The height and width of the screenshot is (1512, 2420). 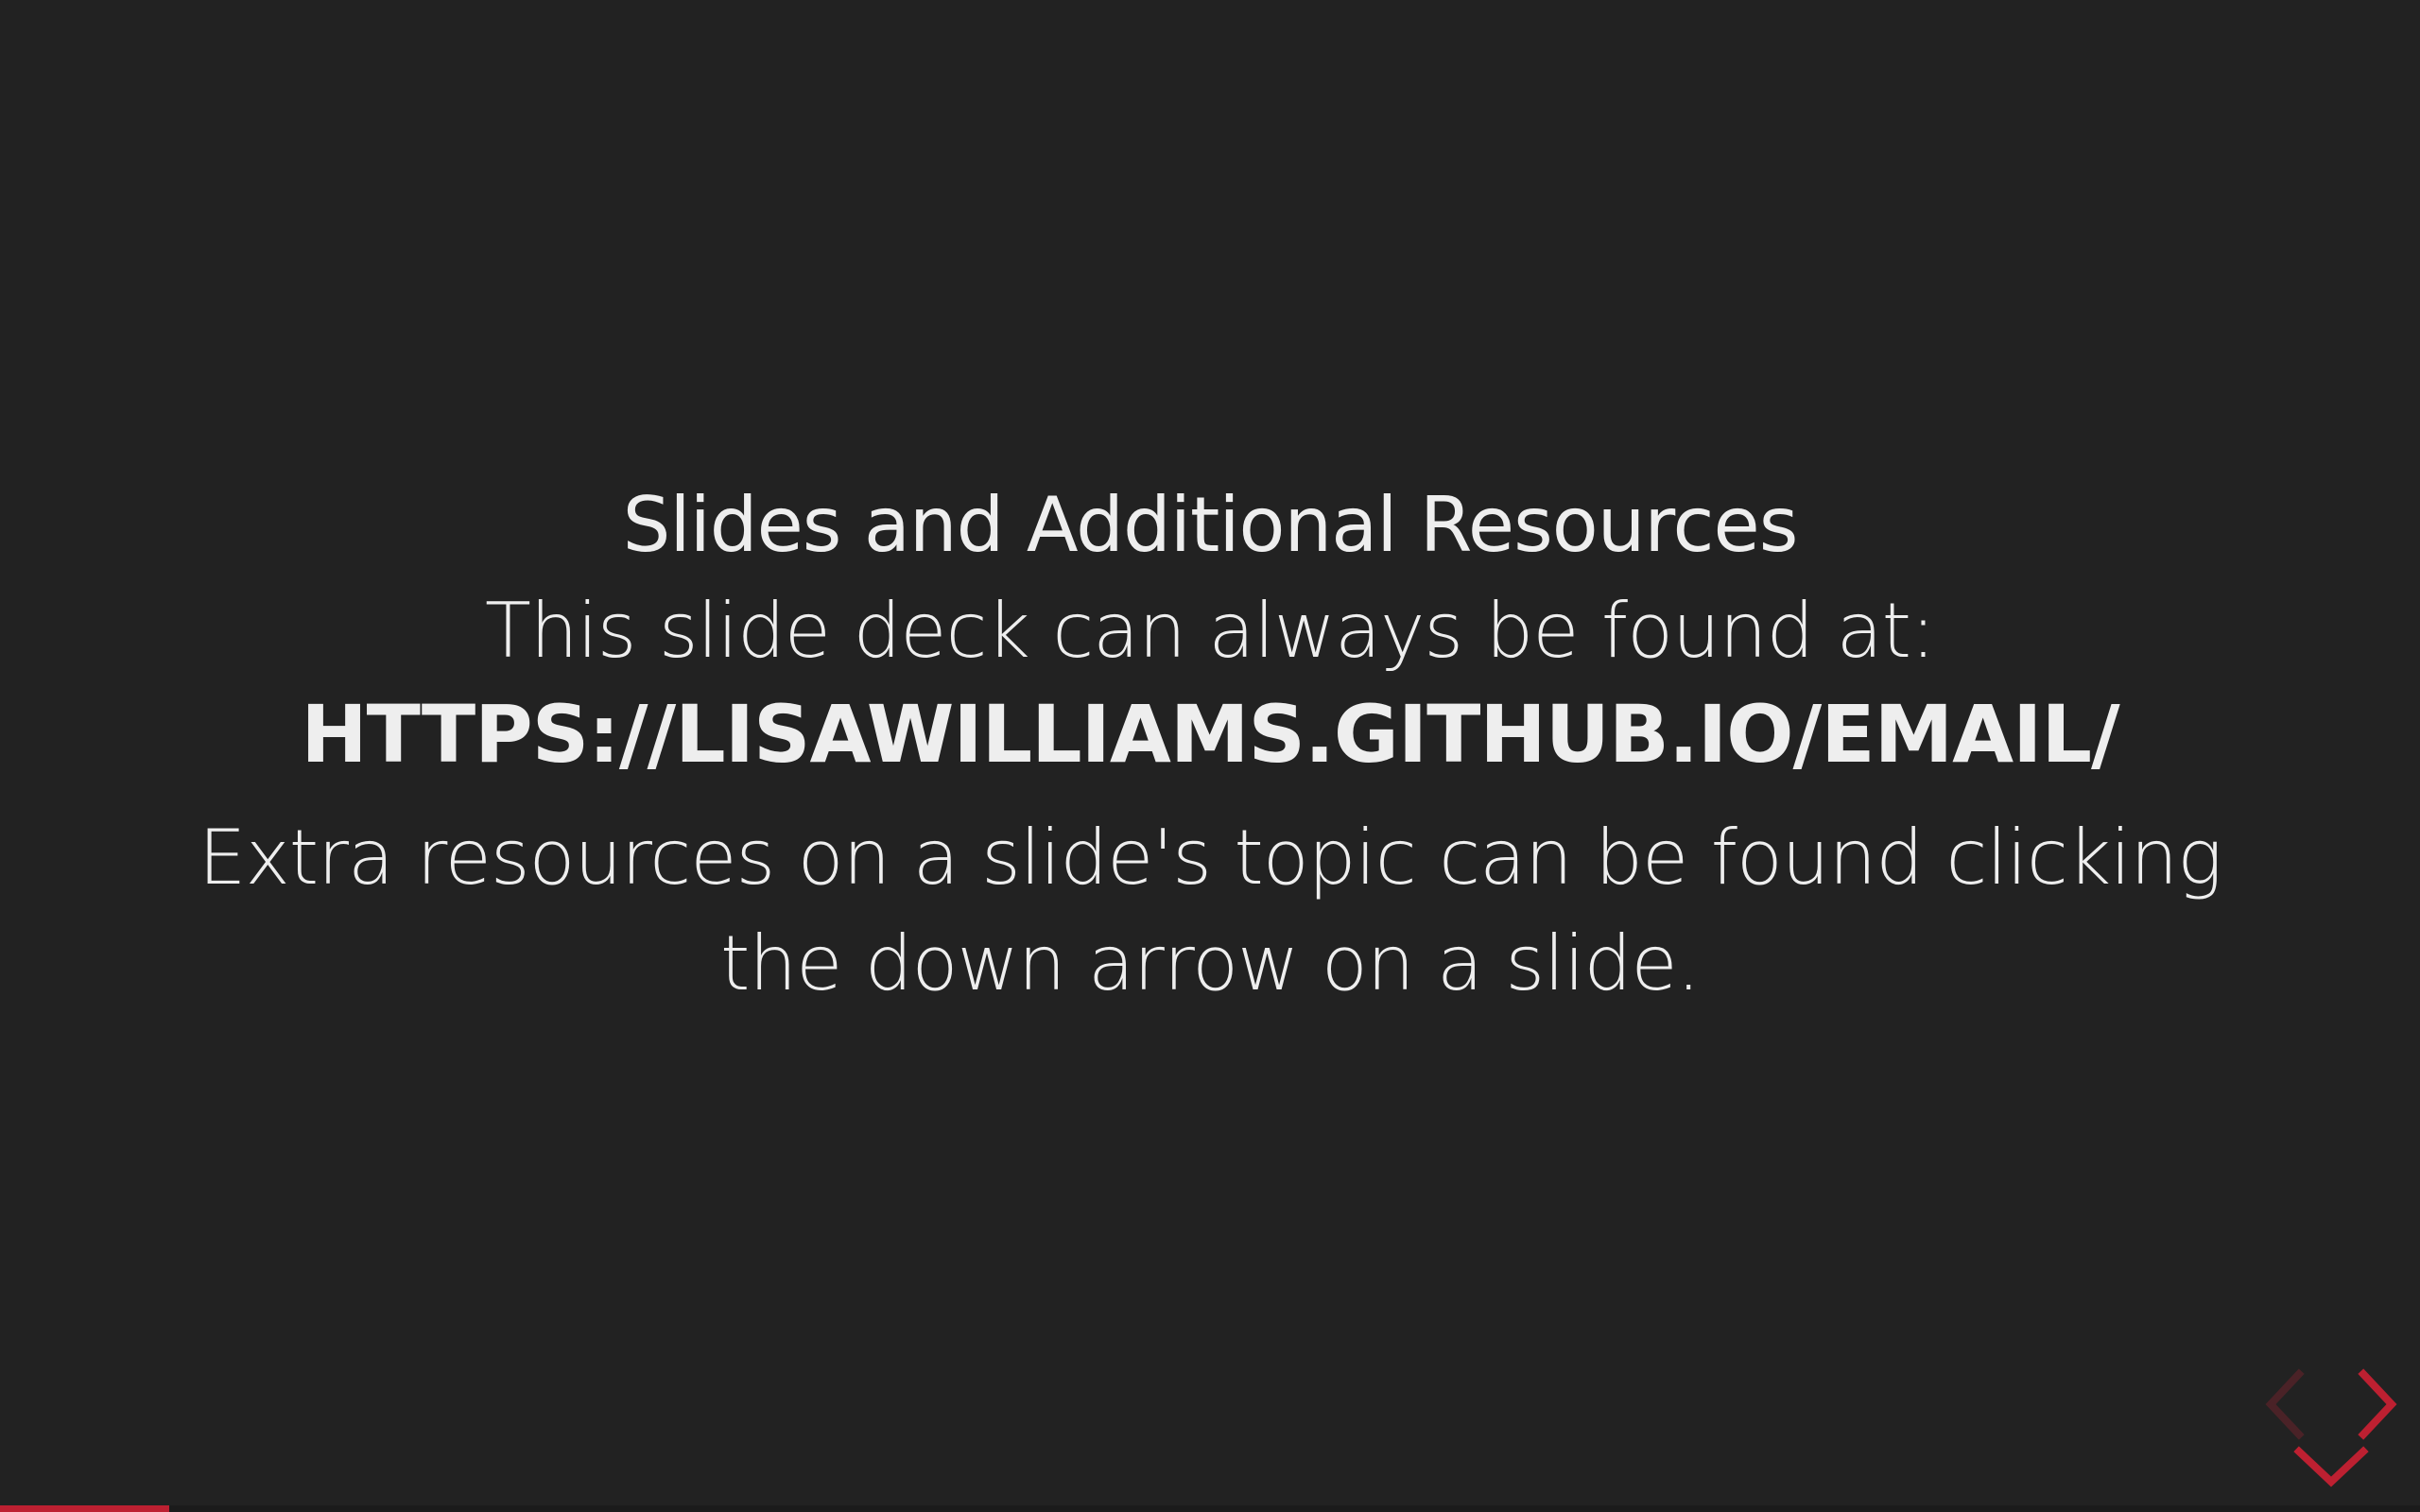 I want to click on navigation-controls, so click(x=2325, y=1436).